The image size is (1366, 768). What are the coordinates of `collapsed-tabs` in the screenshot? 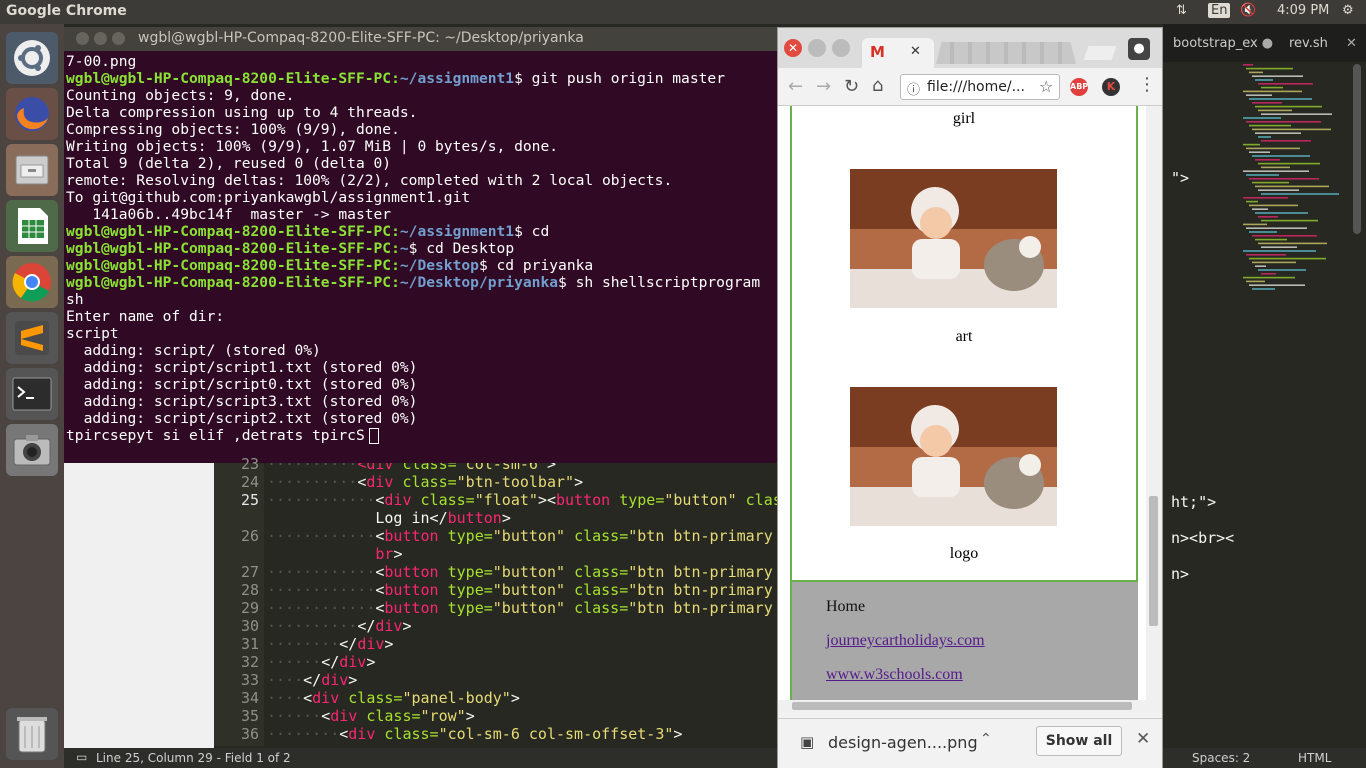 It's located at (1006, 53).